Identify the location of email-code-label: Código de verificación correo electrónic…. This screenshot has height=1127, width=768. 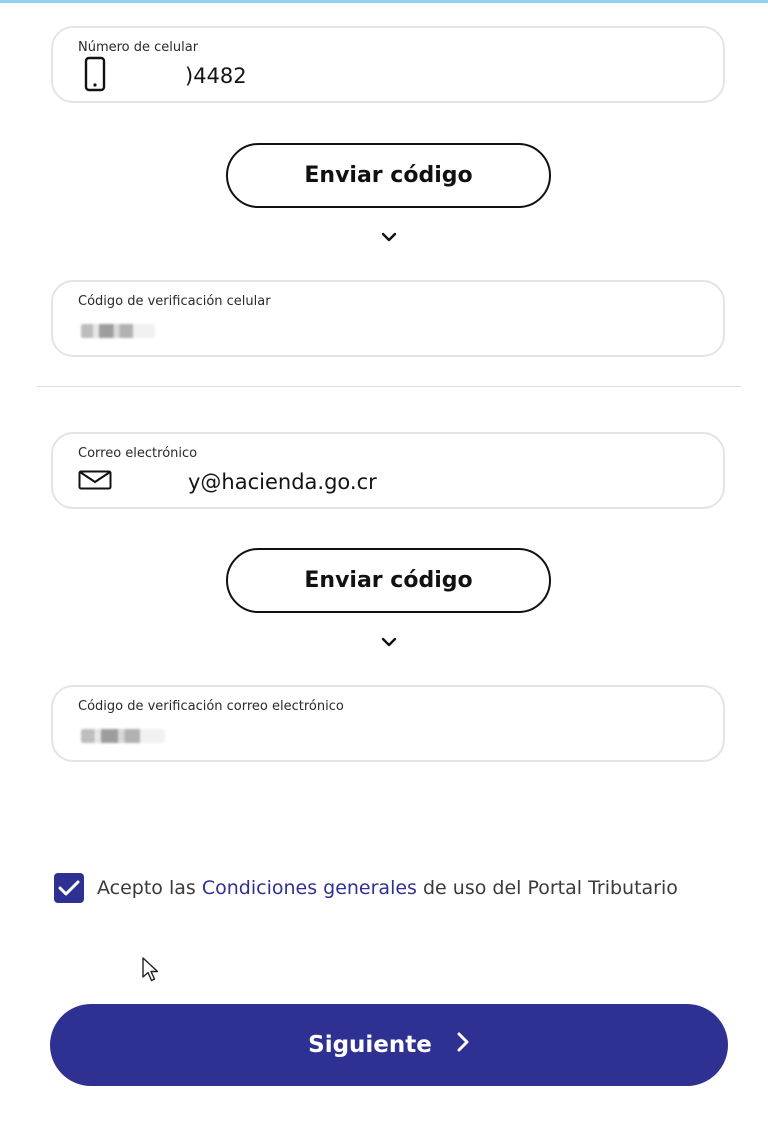
(211, 706).